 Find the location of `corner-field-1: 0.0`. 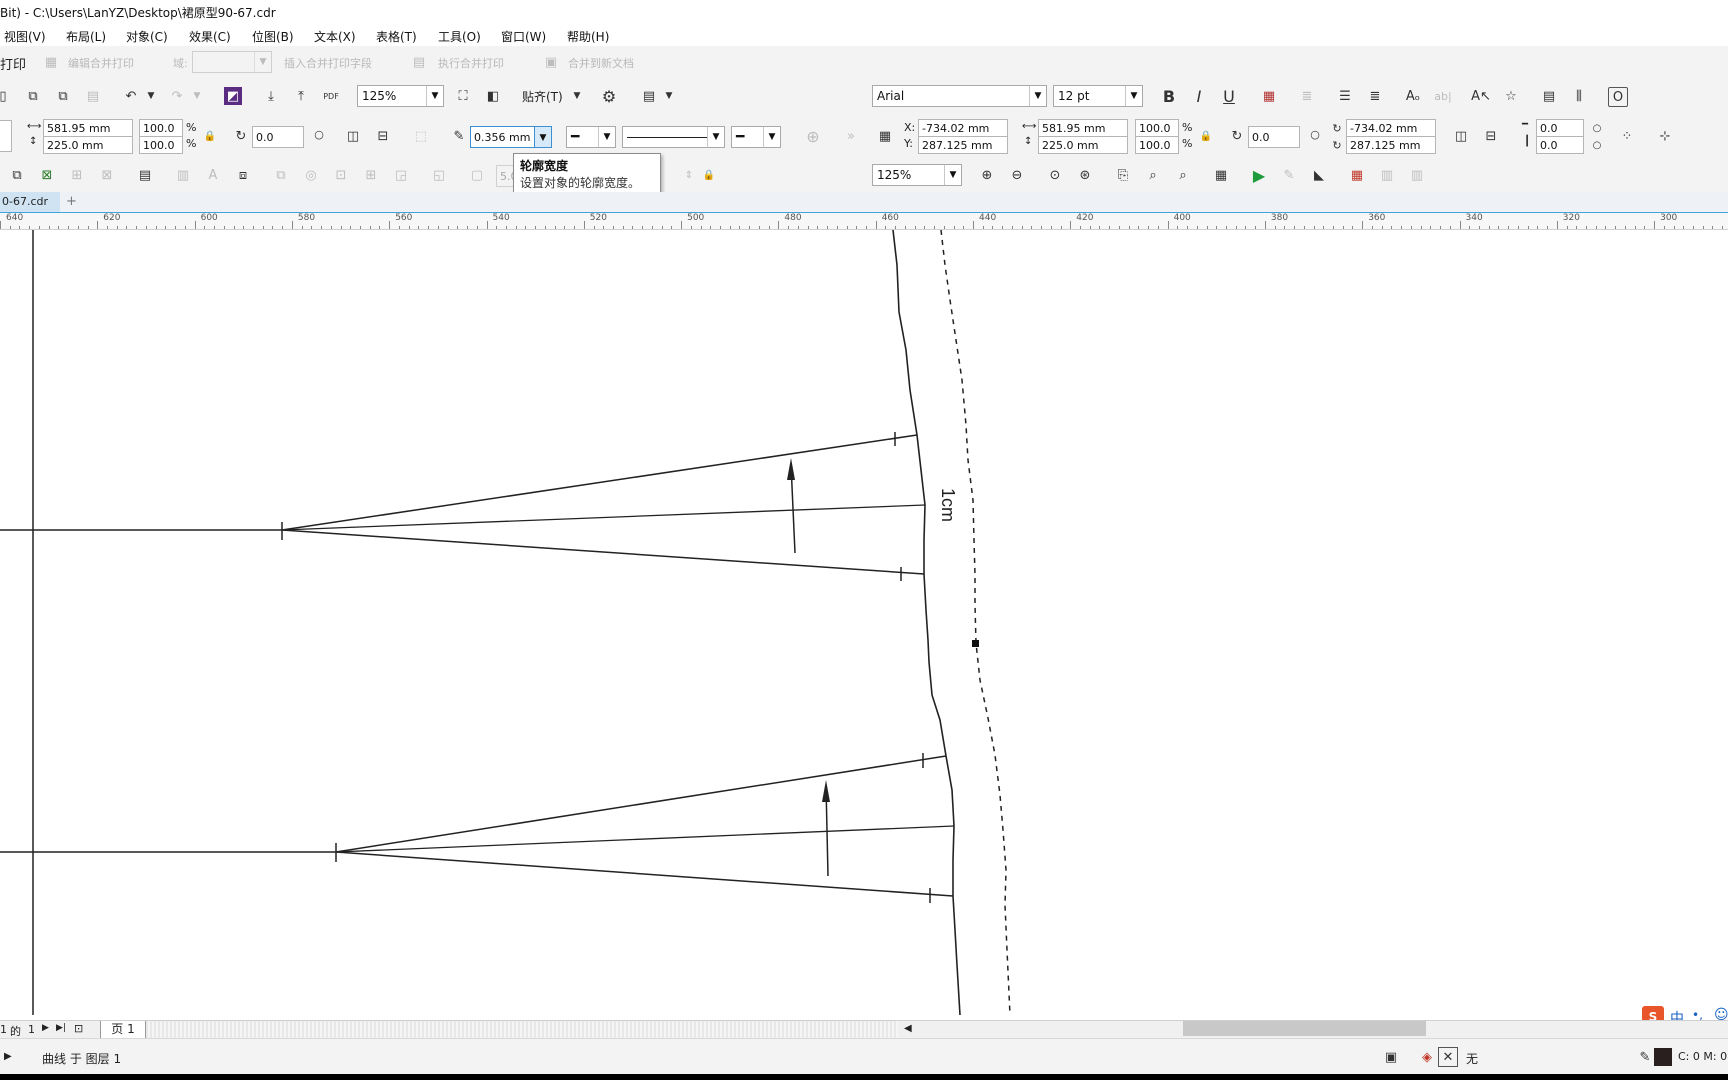

corner-field-1: 0.0 is located at coordinates (1560, 128).